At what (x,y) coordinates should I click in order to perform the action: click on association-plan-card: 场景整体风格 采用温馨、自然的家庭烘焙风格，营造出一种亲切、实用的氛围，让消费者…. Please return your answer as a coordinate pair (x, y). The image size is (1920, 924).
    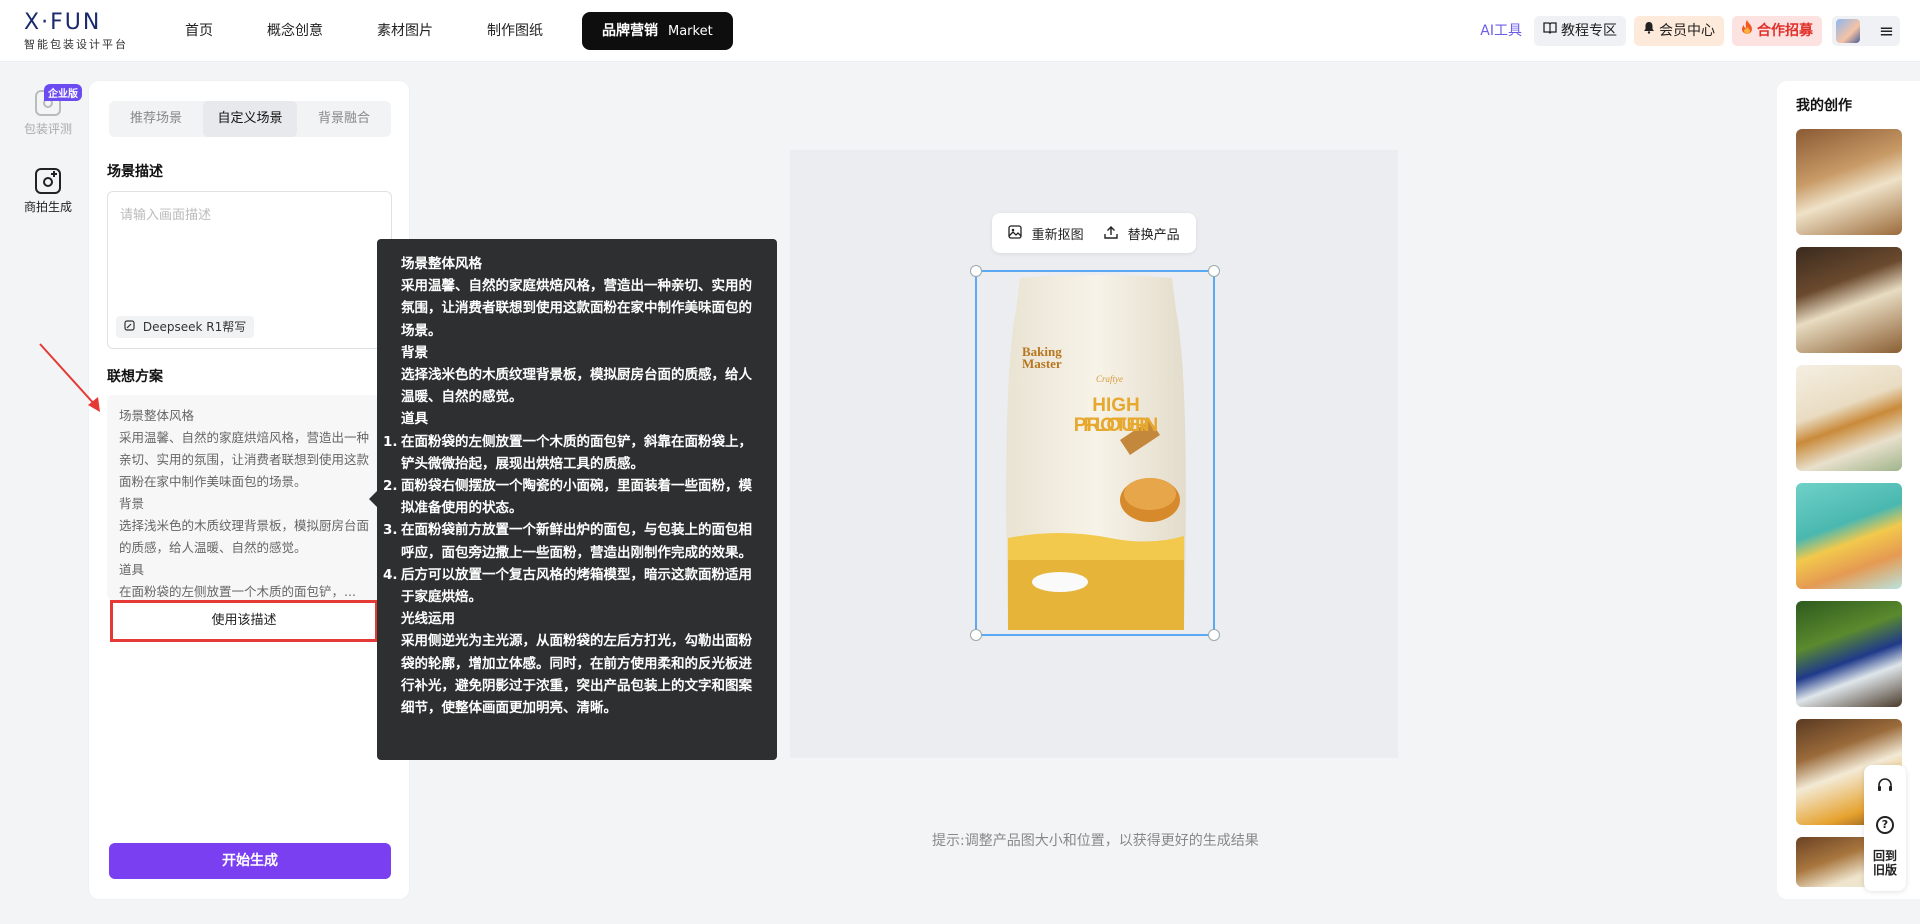
    Looking at the image, I should click on (249, 497).